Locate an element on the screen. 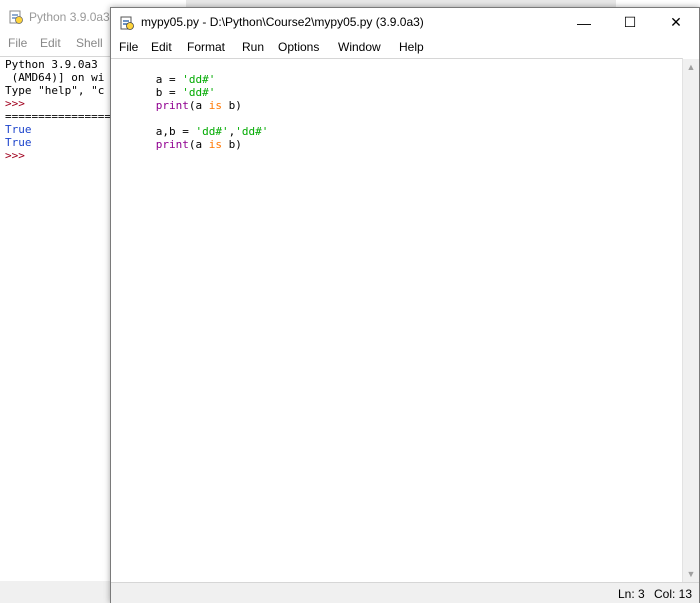  menu-run: Run is located at coordinates (253, 47).